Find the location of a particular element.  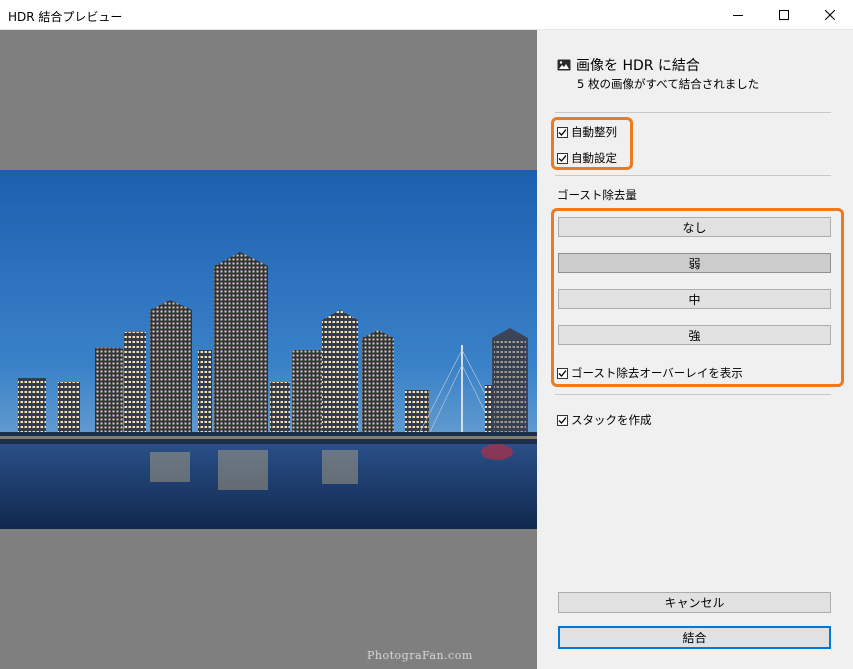

merge-status-text: 5 枚の画像がすべて結合されました is located at coordinates (668, 84).